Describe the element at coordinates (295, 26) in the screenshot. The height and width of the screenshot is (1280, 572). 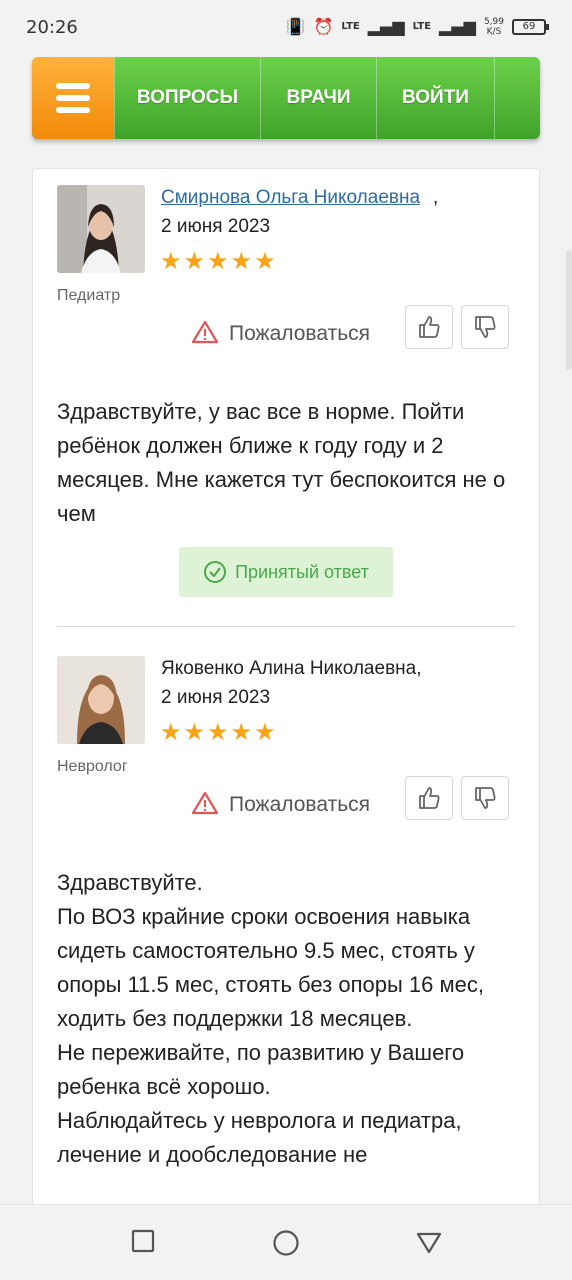
I see `vibrate-icon: 📳` at that location.